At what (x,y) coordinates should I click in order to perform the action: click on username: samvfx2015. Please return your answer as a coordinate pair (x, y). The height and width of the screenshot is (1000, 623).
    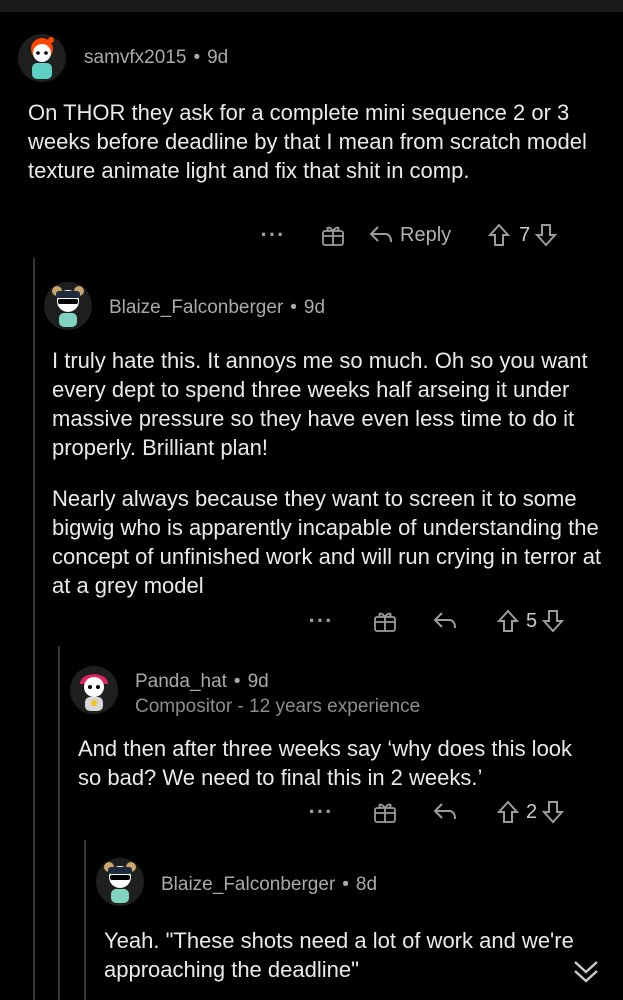
    Looking at the image, I should click on (135, 58).